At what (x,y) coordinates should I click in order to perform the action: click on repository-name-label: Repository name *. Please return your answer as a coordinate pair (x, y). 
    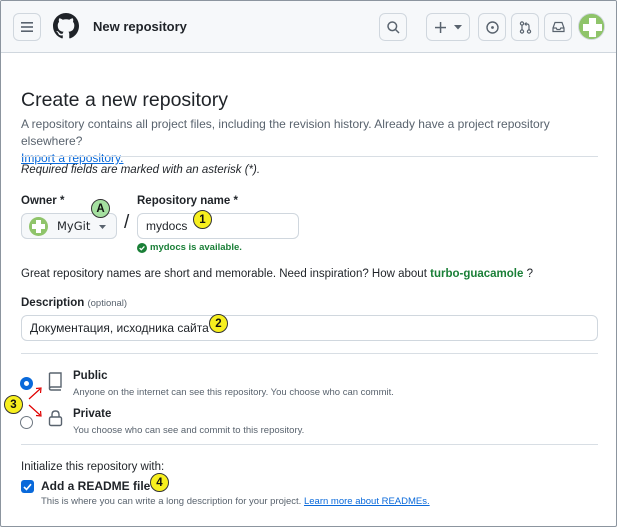
    Looking at the image, I should click on (187, 201).